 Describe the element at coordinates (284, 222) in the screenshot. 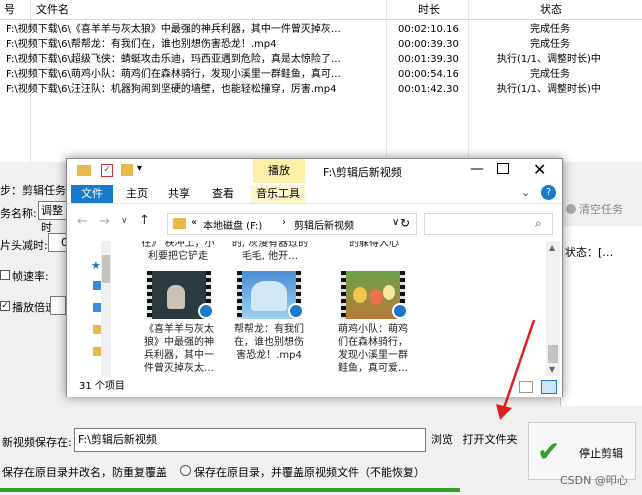

I see `breadcrumb-sep-icon: ›` at that location.